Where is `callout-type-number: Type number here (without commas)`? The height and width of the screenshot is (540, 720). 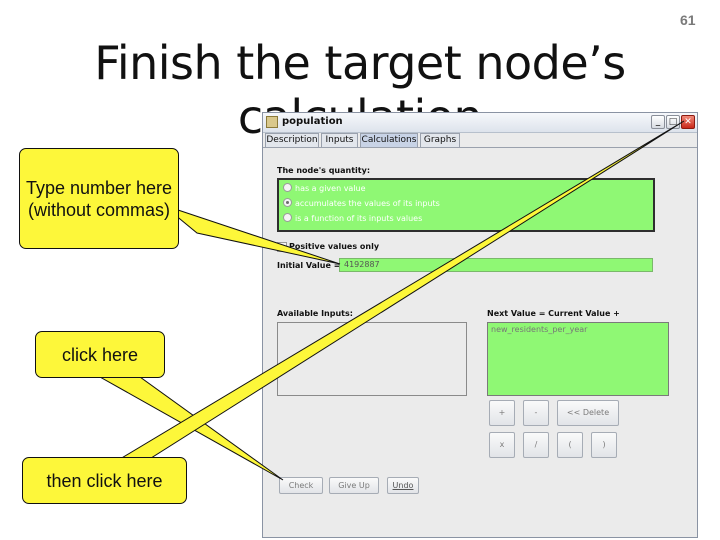
callout-type-number: Type number here (without commas) is located at coordinates (99, 198).